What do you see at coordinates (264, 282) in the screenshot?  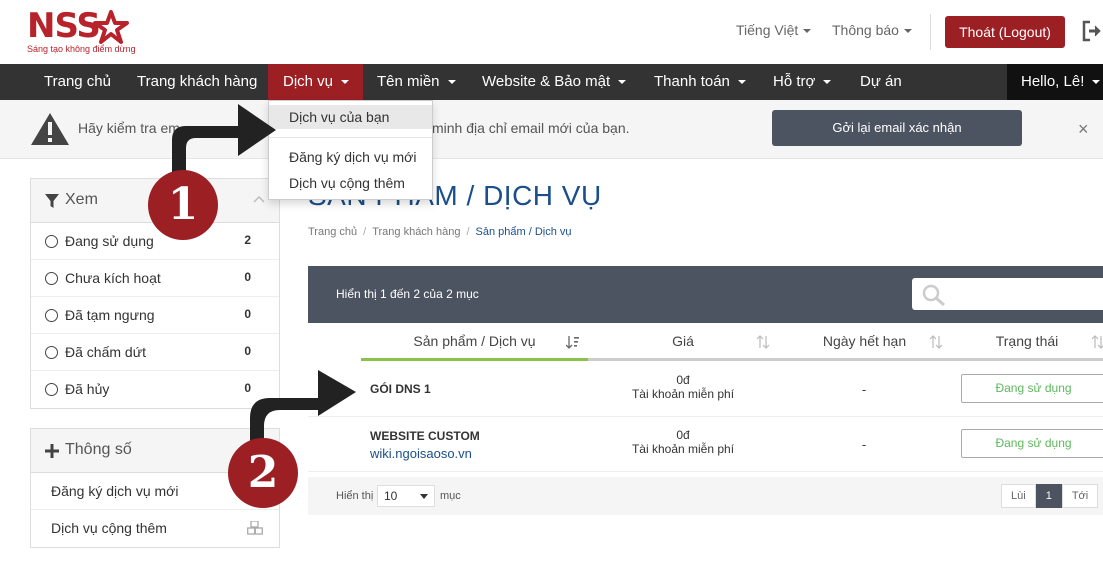 I see `annotation-arrows` at bounding box center [264, 282].